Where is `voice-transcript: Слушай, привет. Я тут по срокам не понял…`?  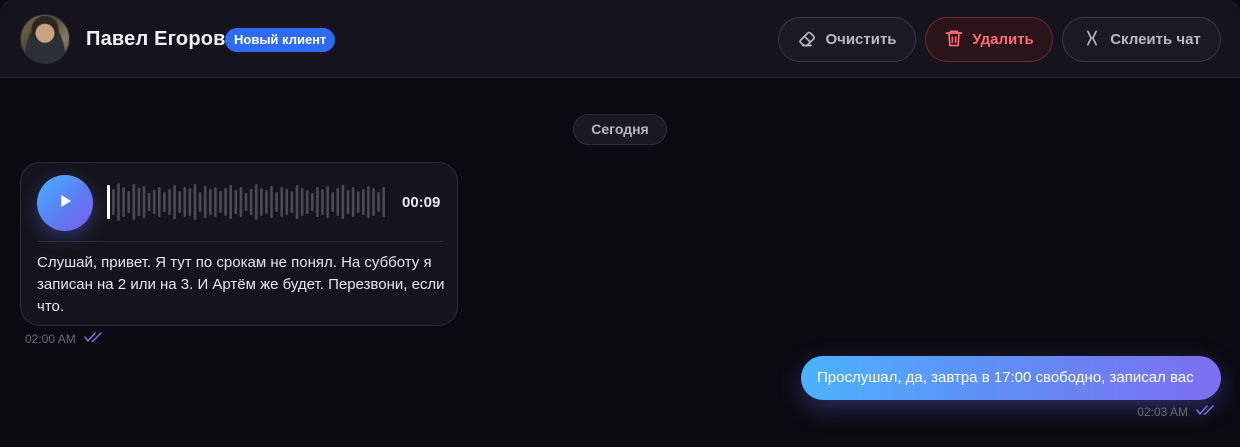
voice-transcript: Слушай, привет. Я тут по срокам не понял… is located at coordinates (241, 284).